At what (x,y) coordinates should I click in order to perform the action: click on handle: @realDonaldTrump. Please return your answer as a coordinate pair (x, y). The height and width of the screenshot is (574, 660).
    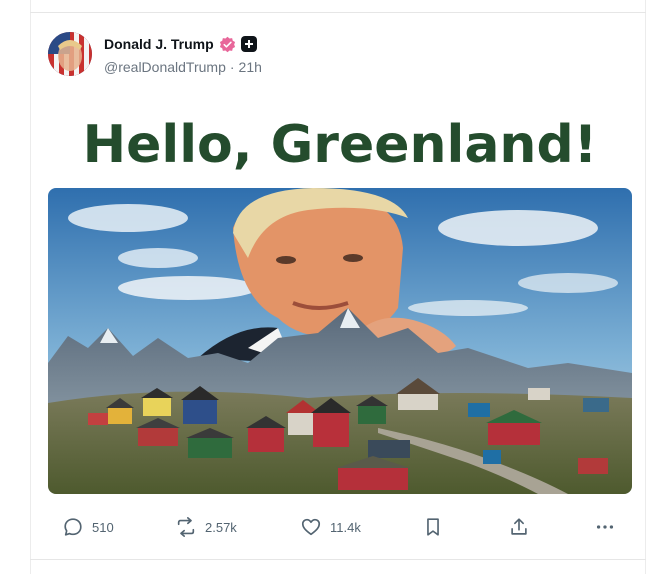
    Looking at the image, I should click on (165, 67).